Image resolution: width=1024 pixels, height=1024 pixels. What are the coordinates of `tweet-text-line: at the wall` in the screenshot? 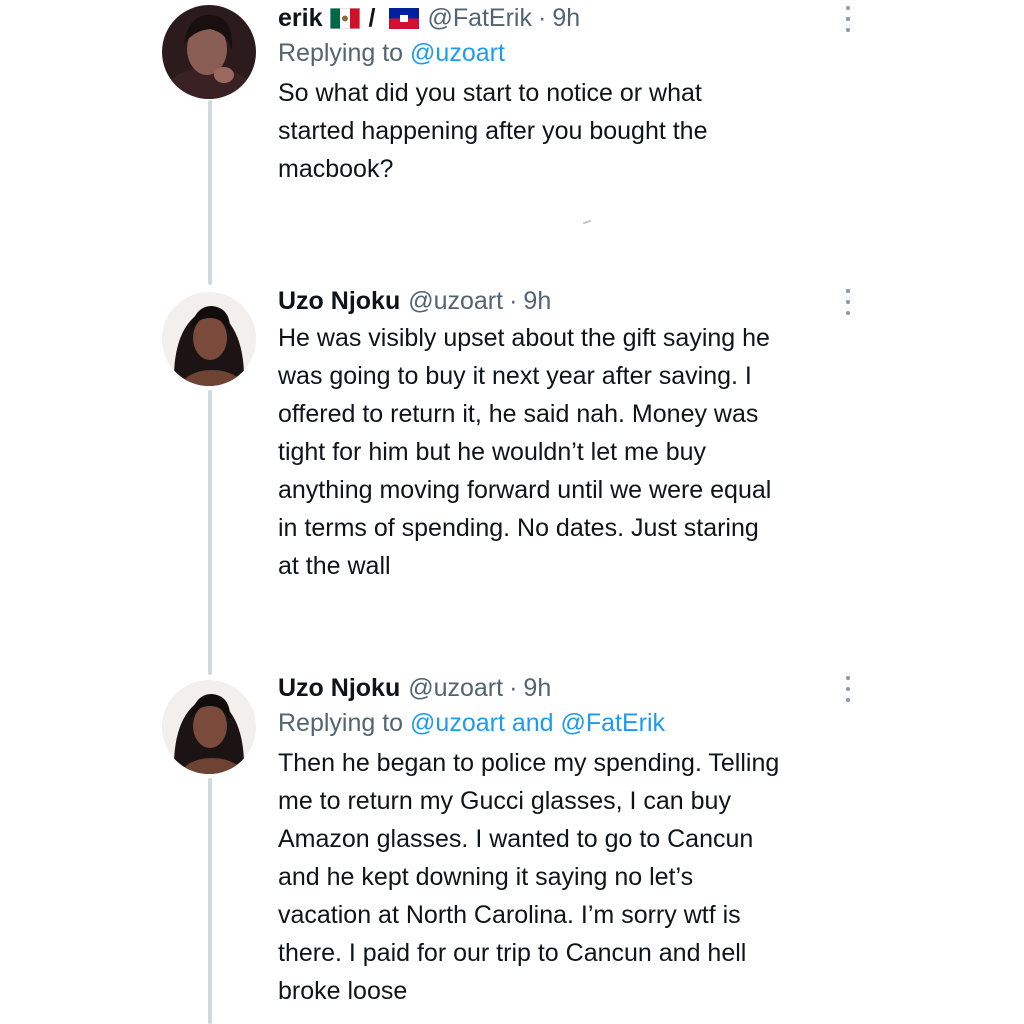 It's located at (334, 566).